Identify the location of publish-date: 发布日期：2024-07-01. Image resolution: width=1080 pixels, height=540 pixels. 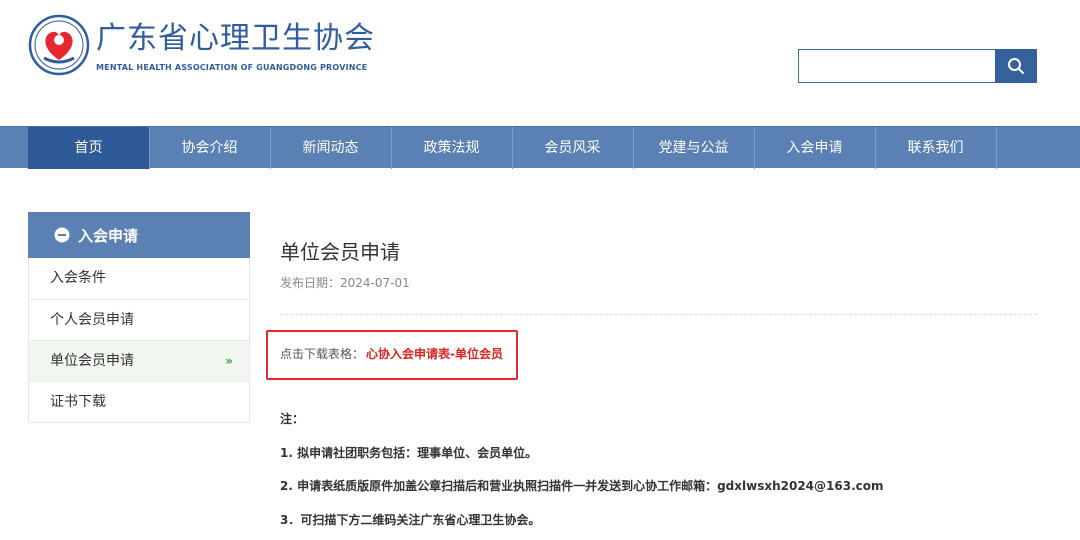
(345, 283).